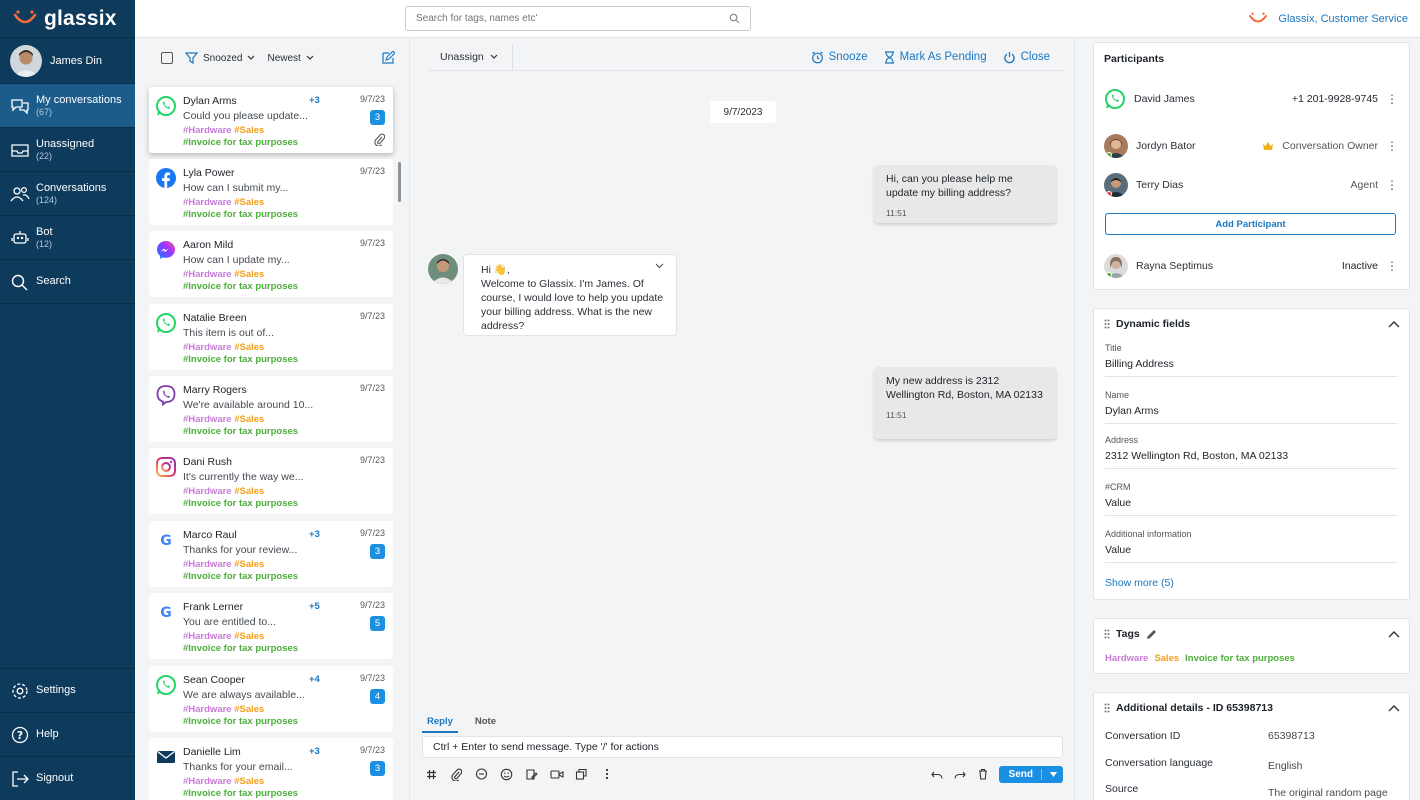  Describe the element at coordinates (167, 58) in the screenshot. I see `select-all-checkbox` at that location.